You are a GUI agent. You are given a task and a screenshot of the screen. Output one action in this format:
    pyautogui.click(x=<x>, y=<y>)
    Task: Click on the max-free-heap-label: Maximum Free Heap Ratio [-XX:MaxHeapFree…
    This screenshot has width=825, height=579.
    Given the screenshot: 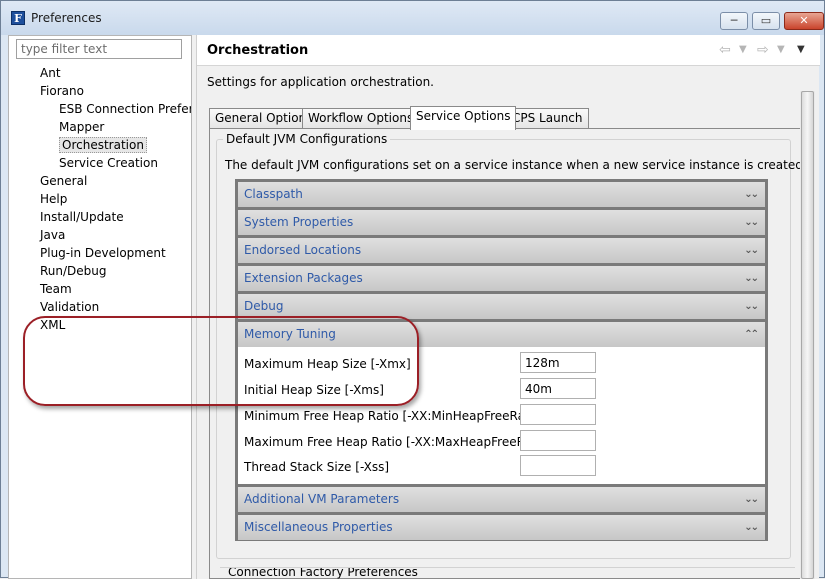 What is the action you would take?
    pyautogui.click(x=398, y=442)
    